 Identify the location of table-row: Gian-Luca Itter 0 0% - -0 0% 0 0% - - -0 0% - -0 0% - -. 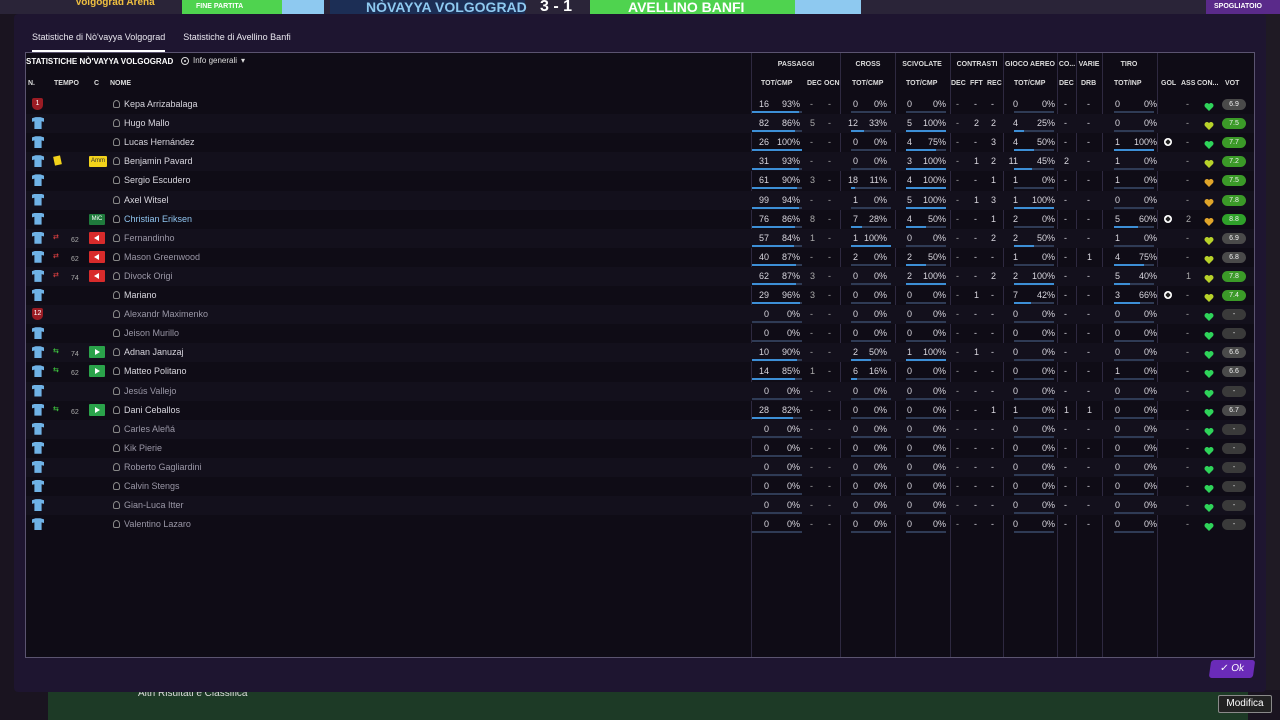
(640, 506).